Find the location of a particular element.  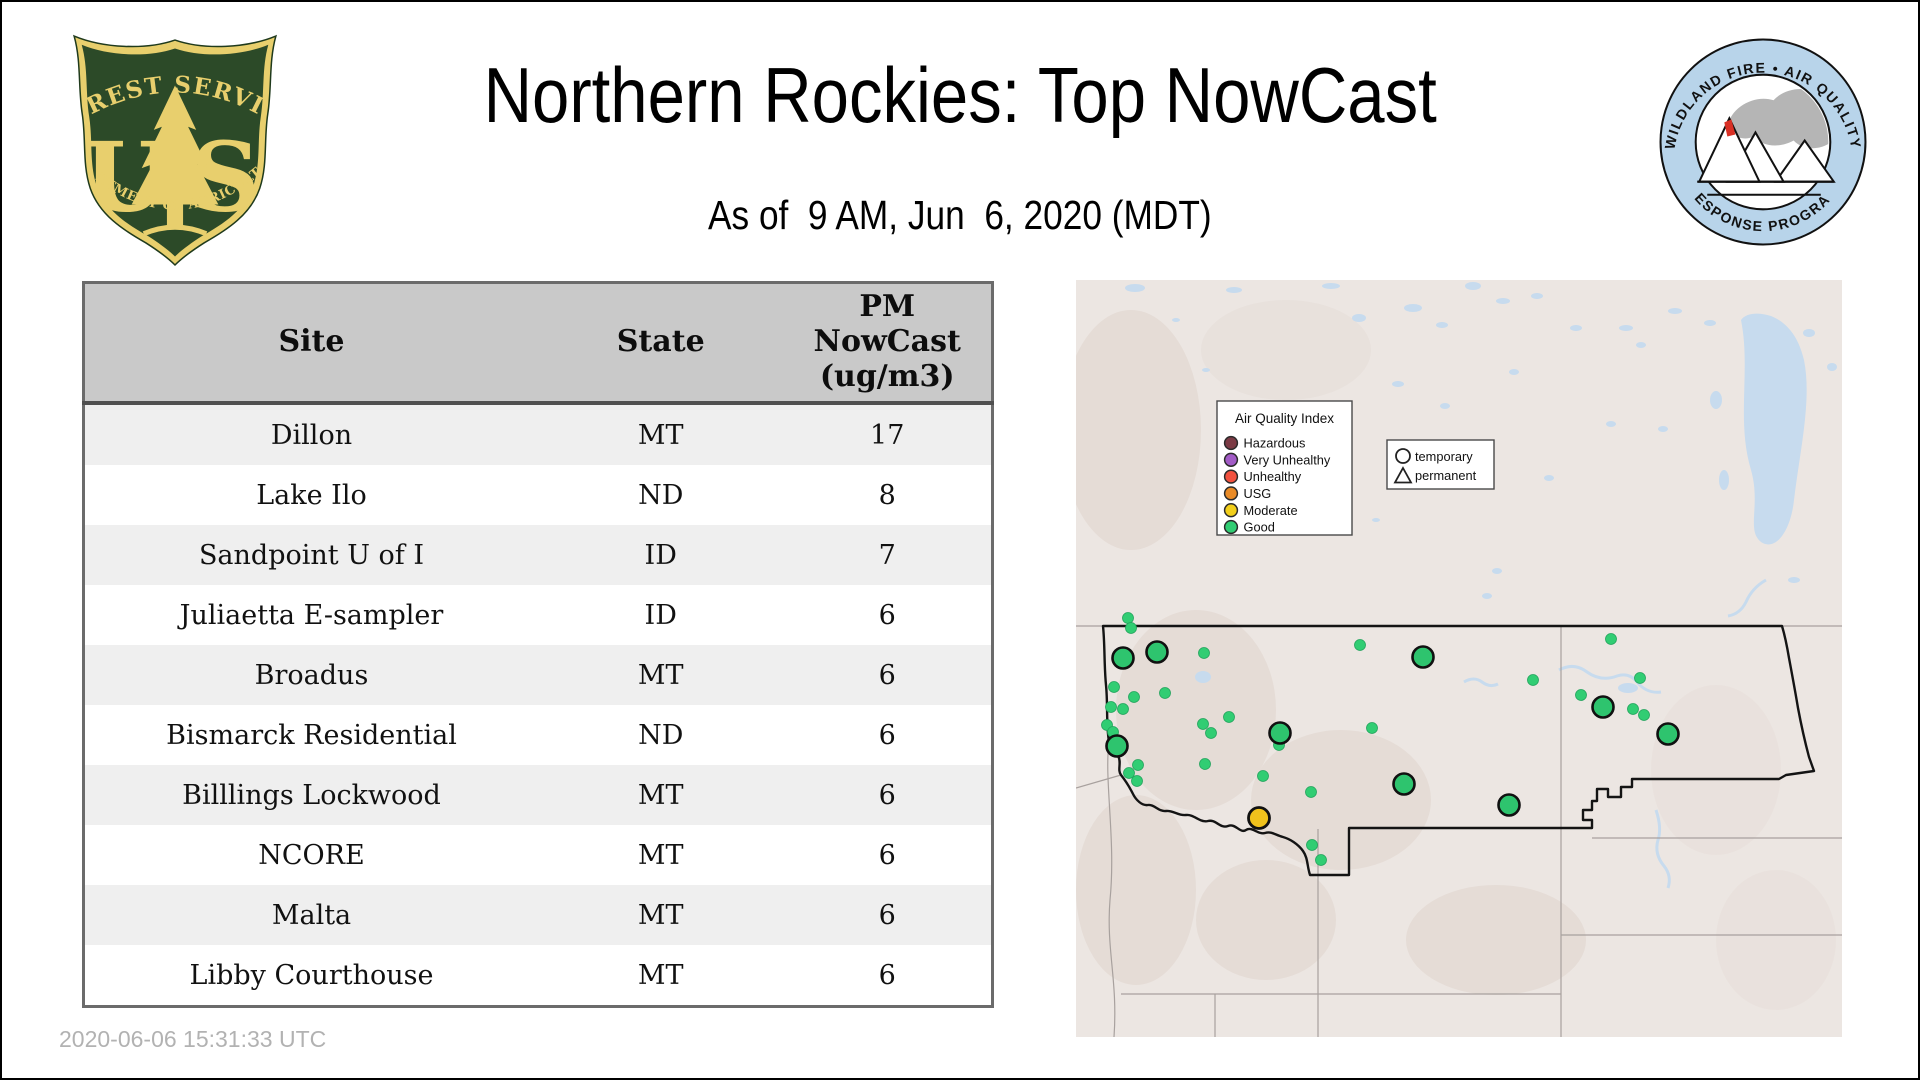

table-row: Broadus MT 6 is located at coordinates (538, 675).